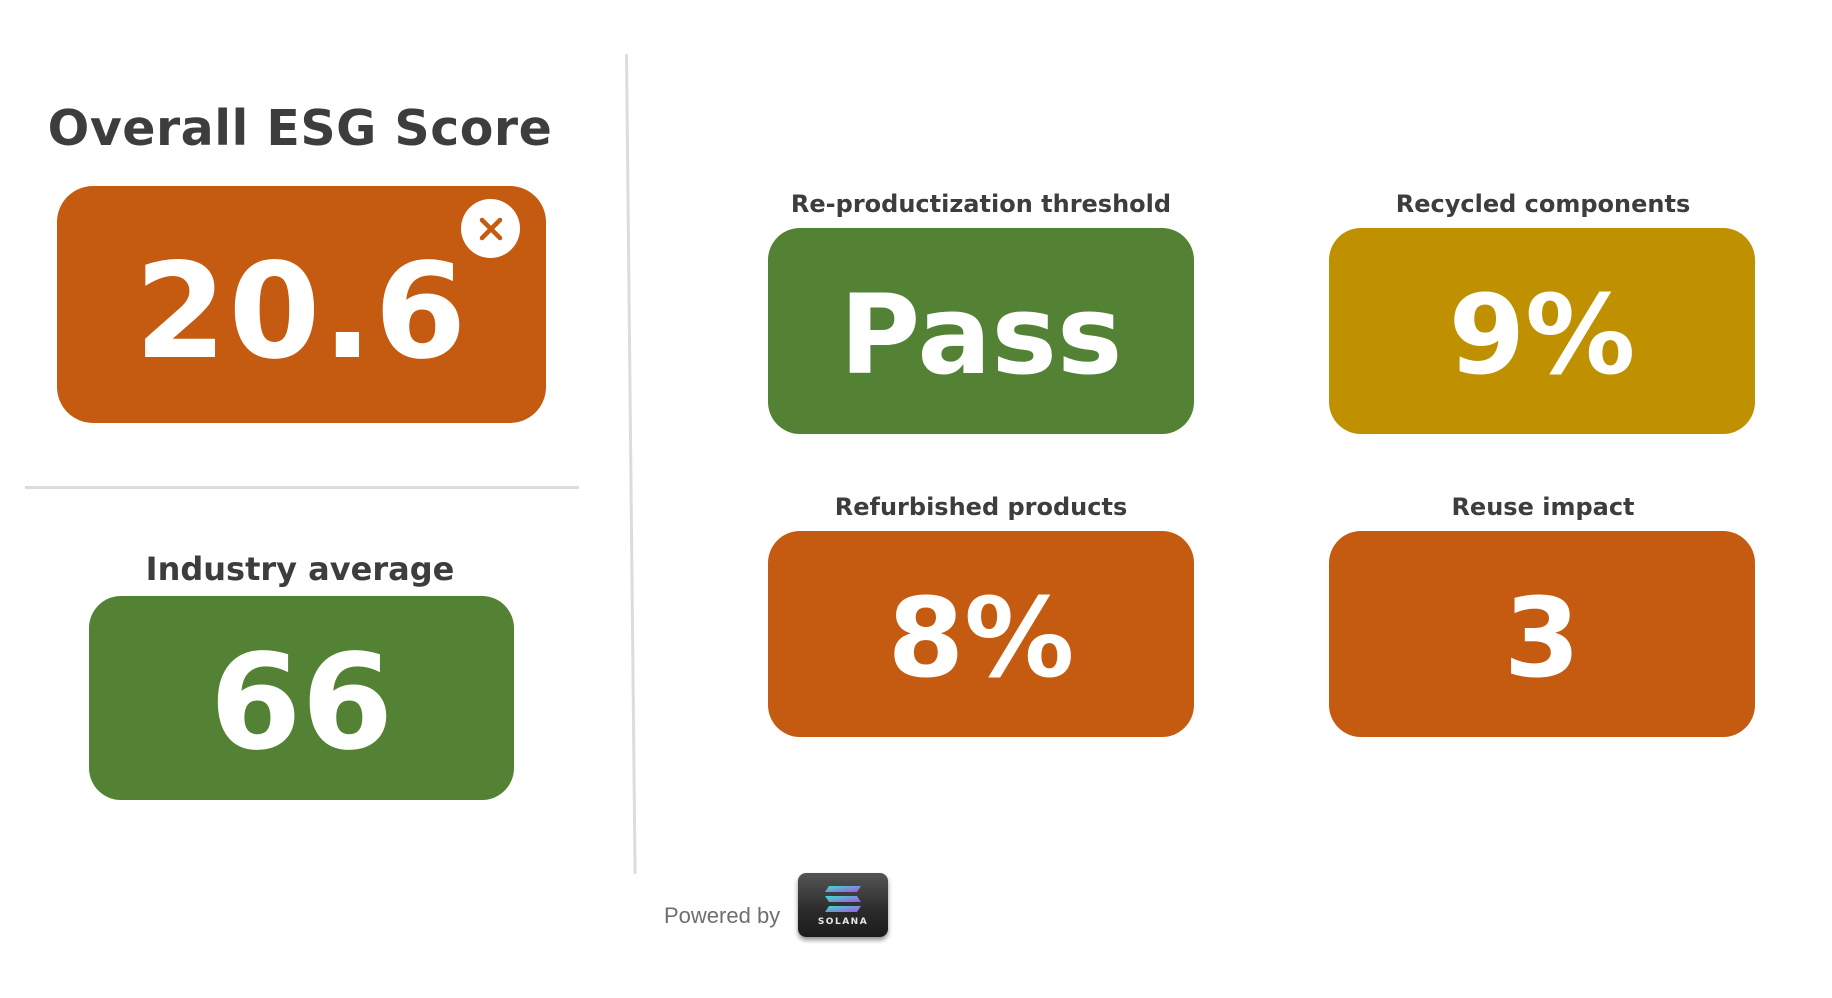 The width and height of the screenshot is (1832, 998). Describe the element at coordinates (490, 228) in the screenshot. I see `close-icon` at that location.